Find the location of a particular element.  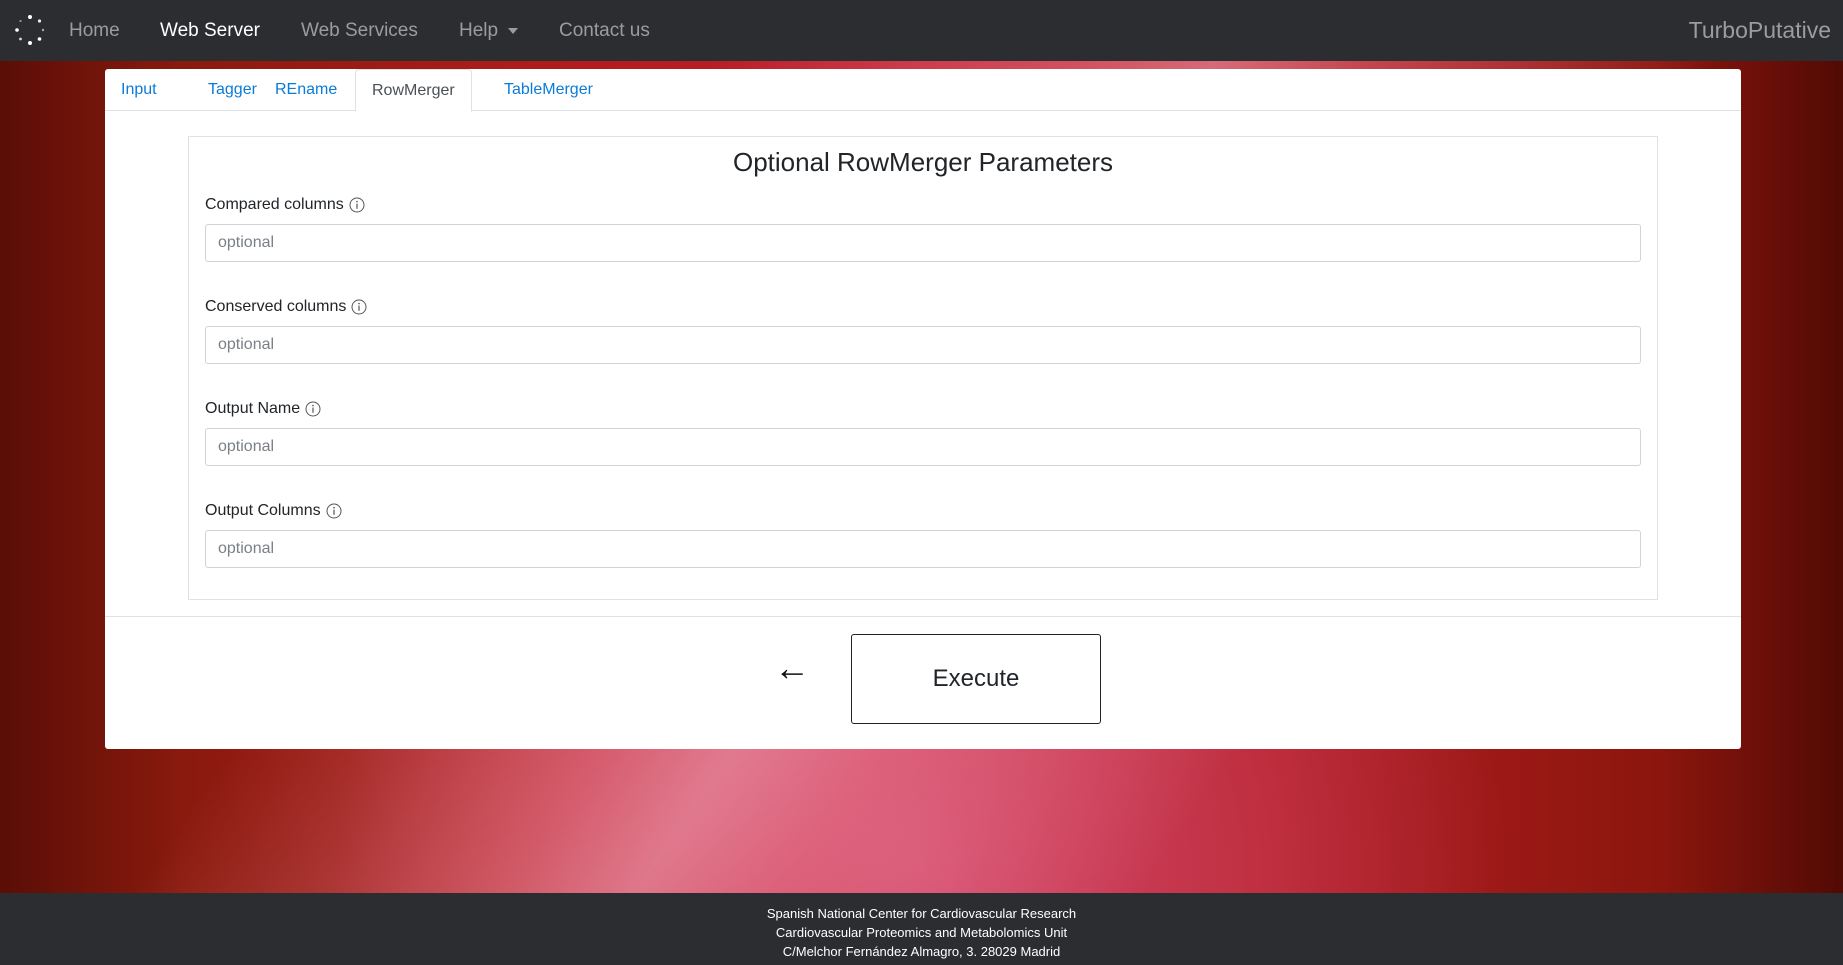

output-name-input is located at coordinates (923, 447).